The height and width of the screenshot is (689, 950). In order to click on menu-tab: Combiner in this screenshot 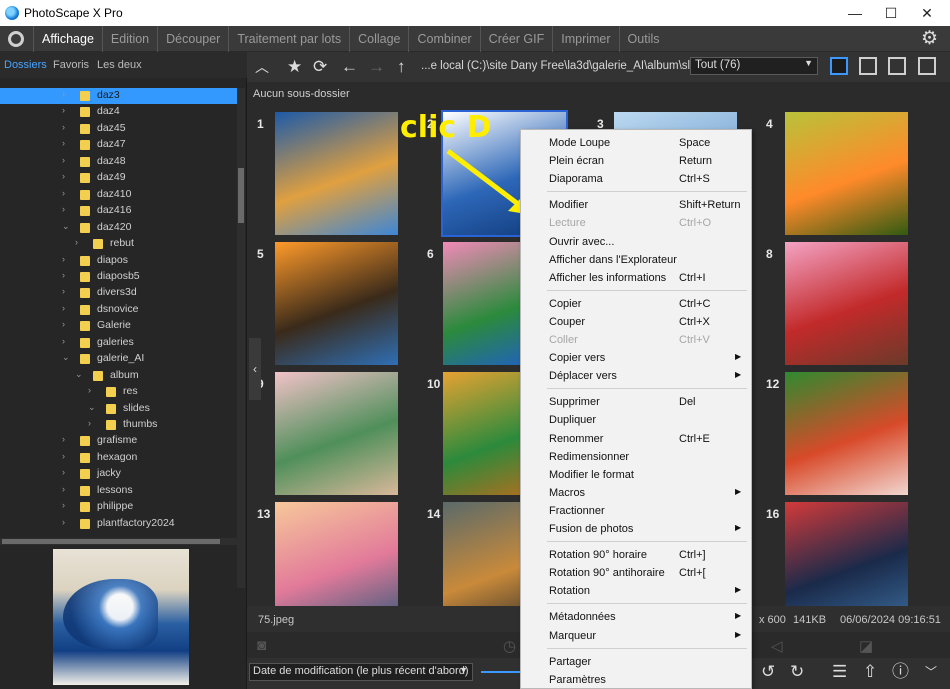, I will do `click(443, 39)`.